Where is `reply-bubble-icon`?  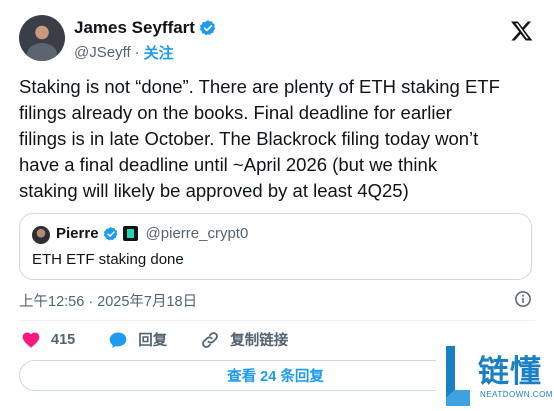
reply-bubble-icon is located at coordinates (118, 340).